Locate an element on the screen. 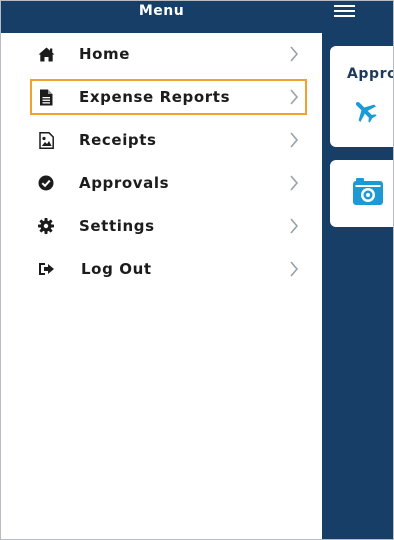 The height and width of the screenshot is (540, 394). airplane-icon is located at coordinates (366, 112).